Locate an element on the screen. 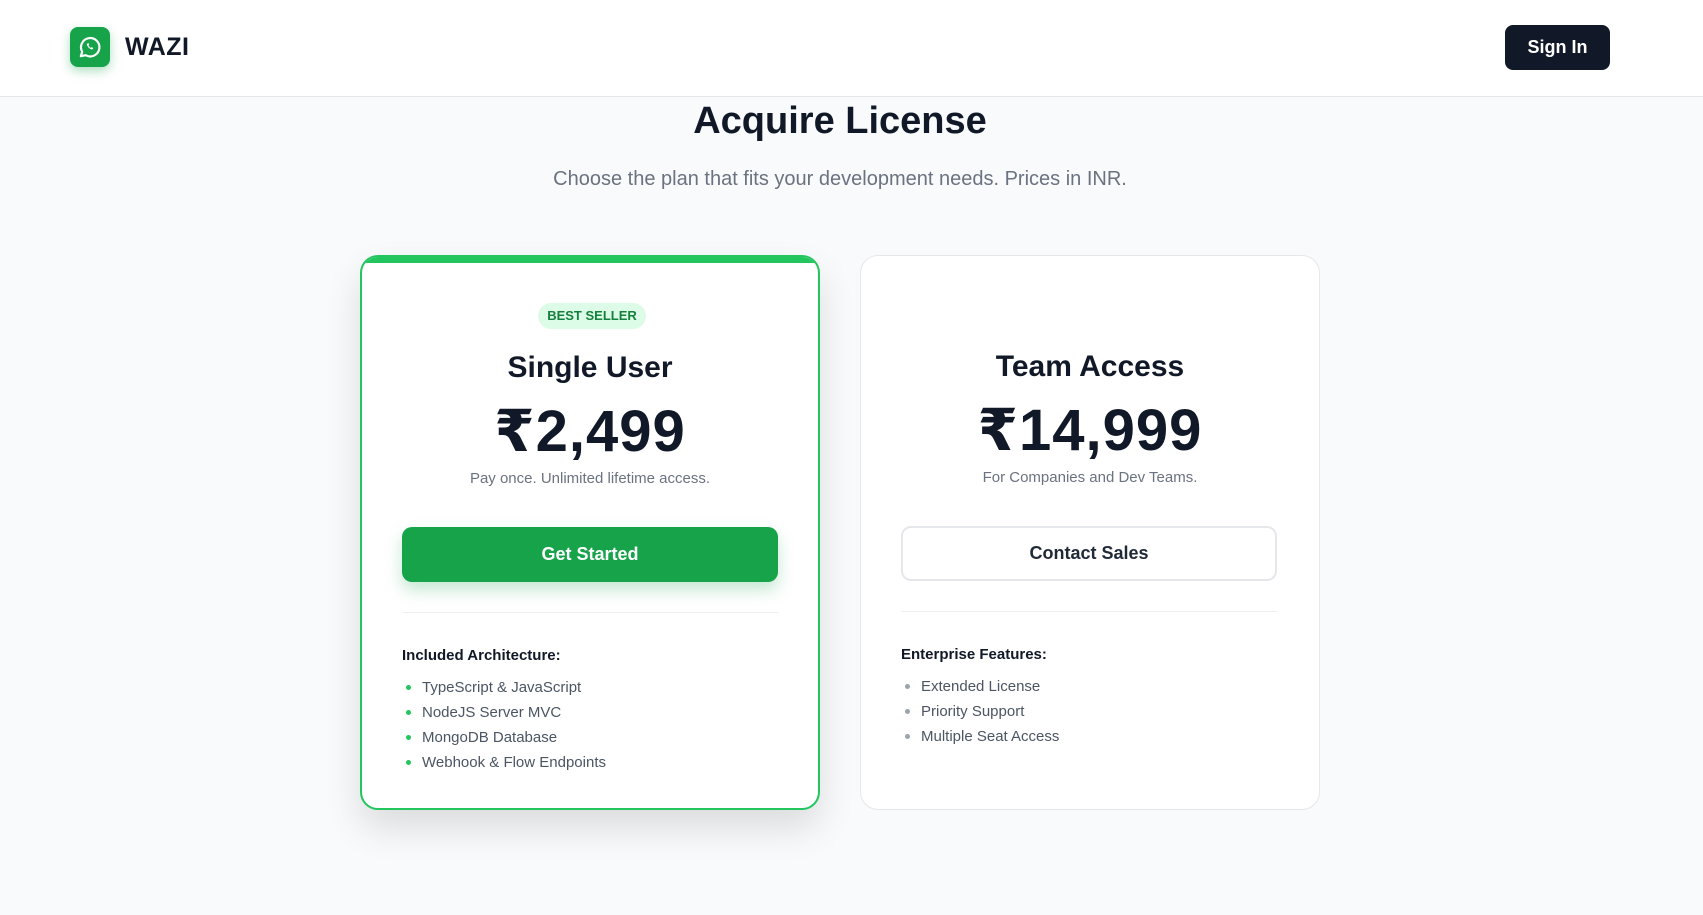  list-item: MongoDB Database is located at coordinates (504, 737).